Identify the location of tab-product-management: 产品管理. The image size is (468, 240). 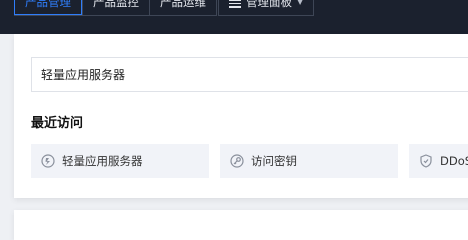
(48, 7).